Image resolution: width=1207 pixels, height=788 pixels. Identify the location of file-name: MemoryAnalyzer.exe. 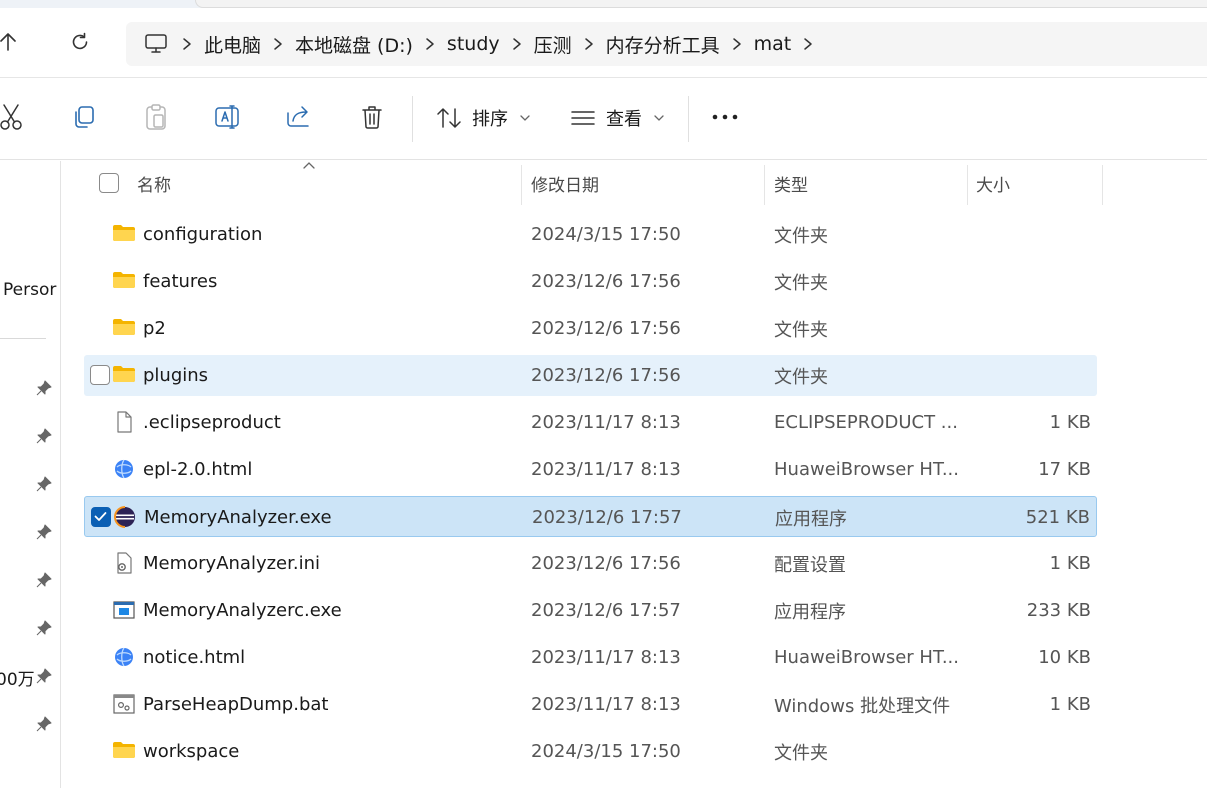
(238, 517).